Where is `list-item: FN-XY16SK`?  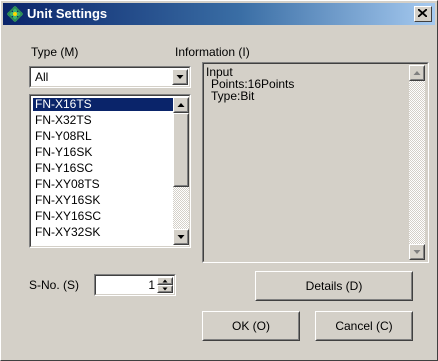 list-item: FN-XY16SK is located at coordinates (103, 200).